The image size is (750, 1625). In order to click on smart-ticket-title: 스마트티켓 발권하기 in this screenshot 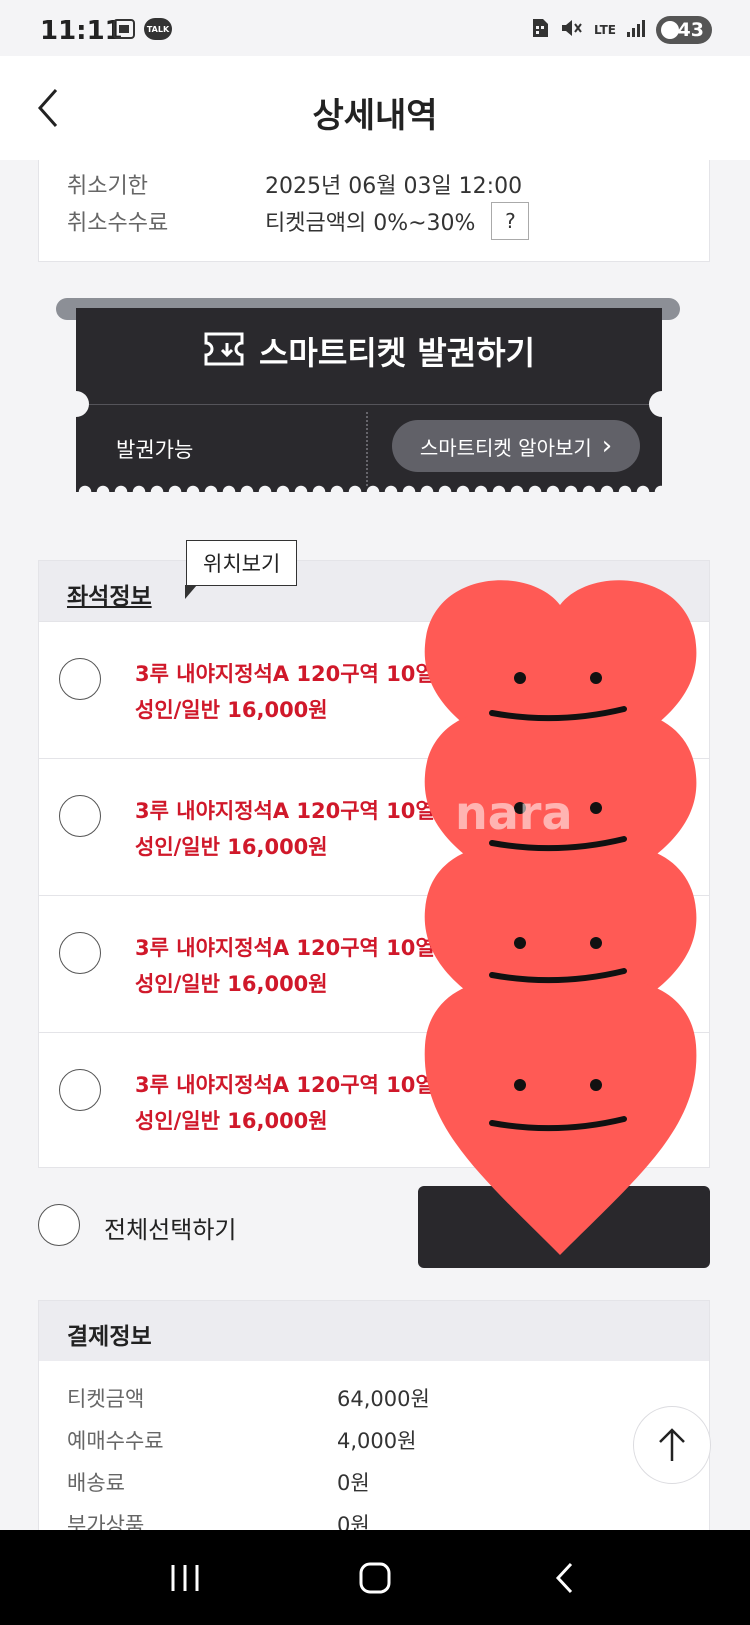, I will do `click(397, 353)`.